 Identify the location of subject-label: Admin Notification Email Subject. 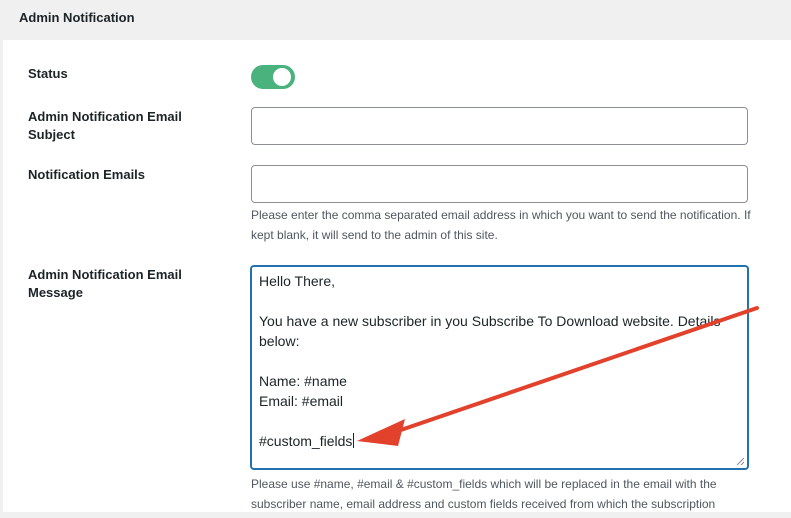
(105, 125).